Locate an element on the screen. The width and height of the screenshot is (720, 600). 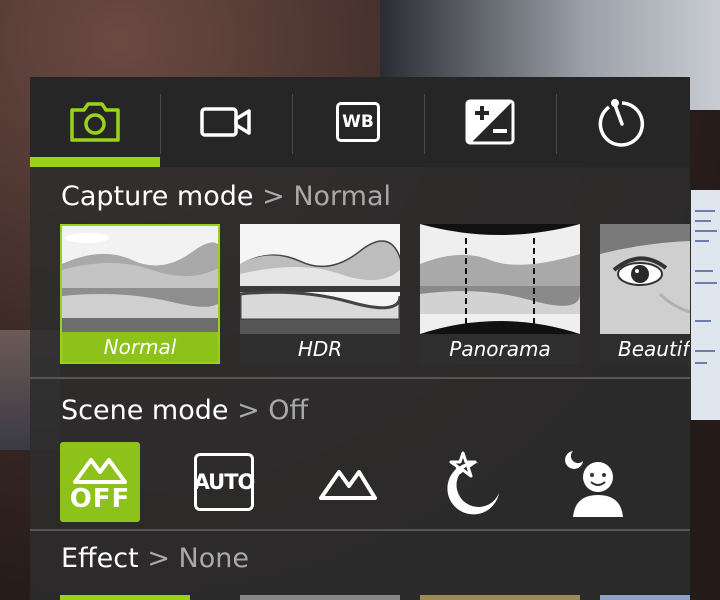
settings-tab-bar: WB is located at coordinates (360, 122).